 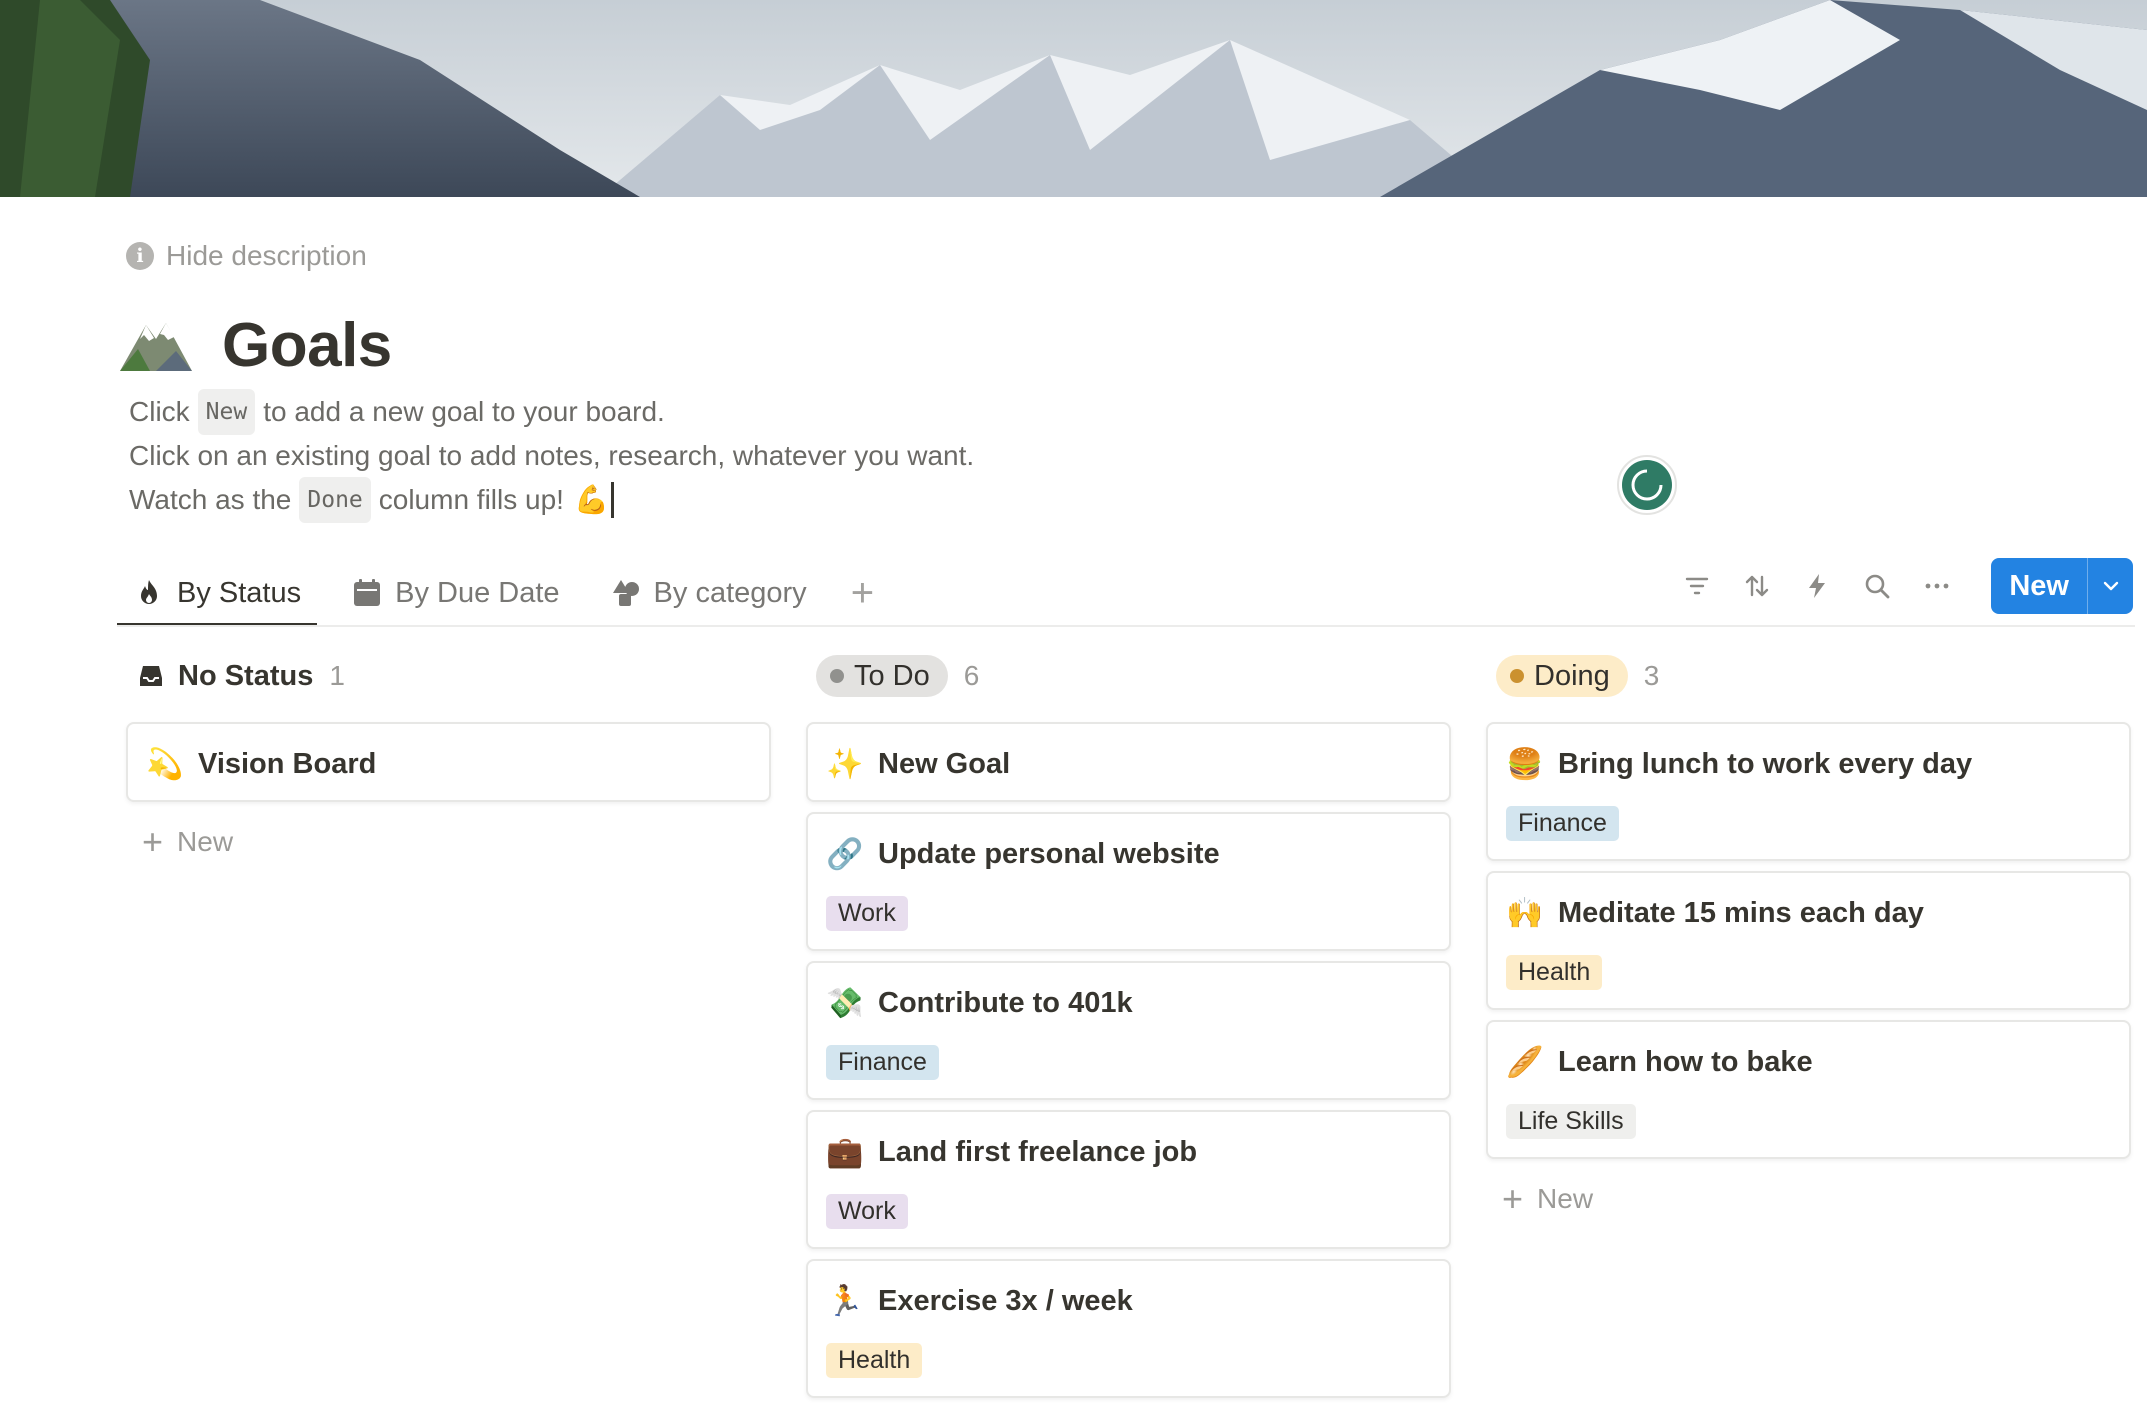 I want to click on card-title: ✨ New Goal, so click(x=1128, y=764).